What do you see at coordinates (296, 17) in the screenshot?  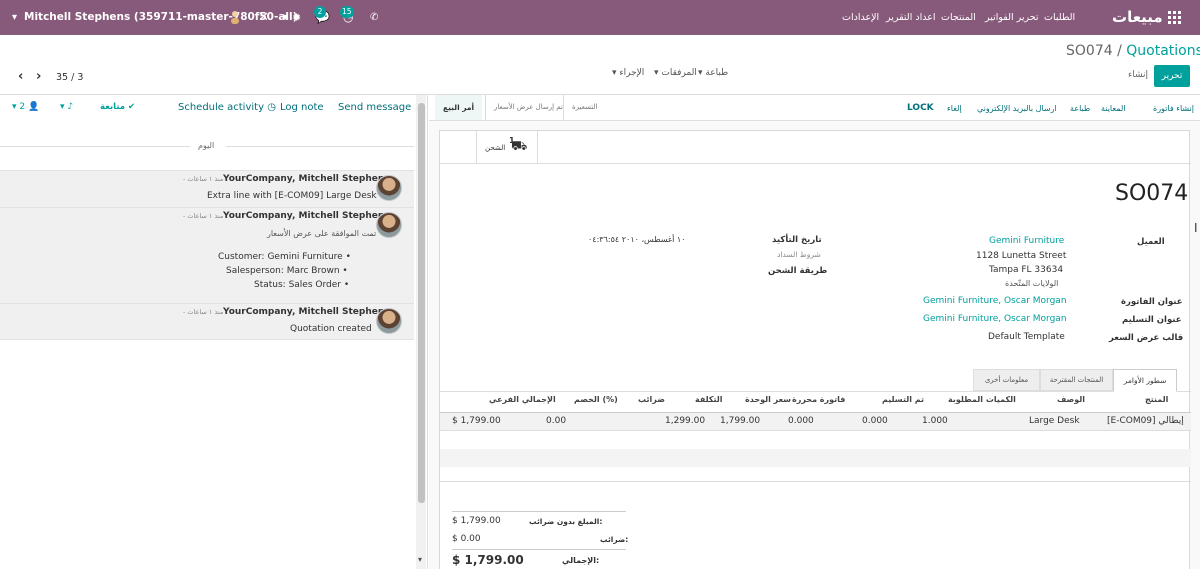 I see `bug-icon: ✹` at bounding box center [296, 17].